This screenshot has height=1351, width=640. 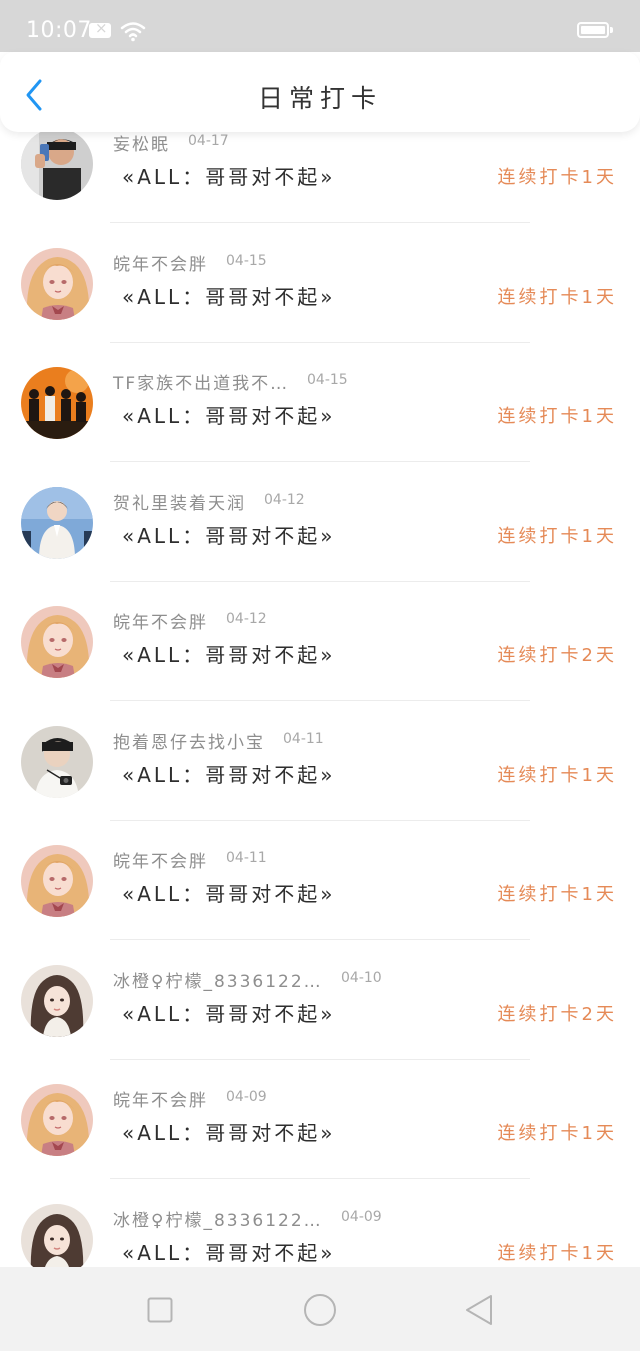 What do you see at coordinates (361, 977) in the screenshot?
I see `checkin-date: 04-10` at bounding box center [361, 977].